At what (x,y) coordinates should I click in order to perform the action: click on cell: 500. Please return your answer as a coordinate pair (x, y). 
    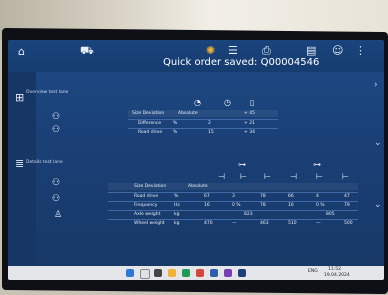
    Looking at the image, I should click on (348, 223).